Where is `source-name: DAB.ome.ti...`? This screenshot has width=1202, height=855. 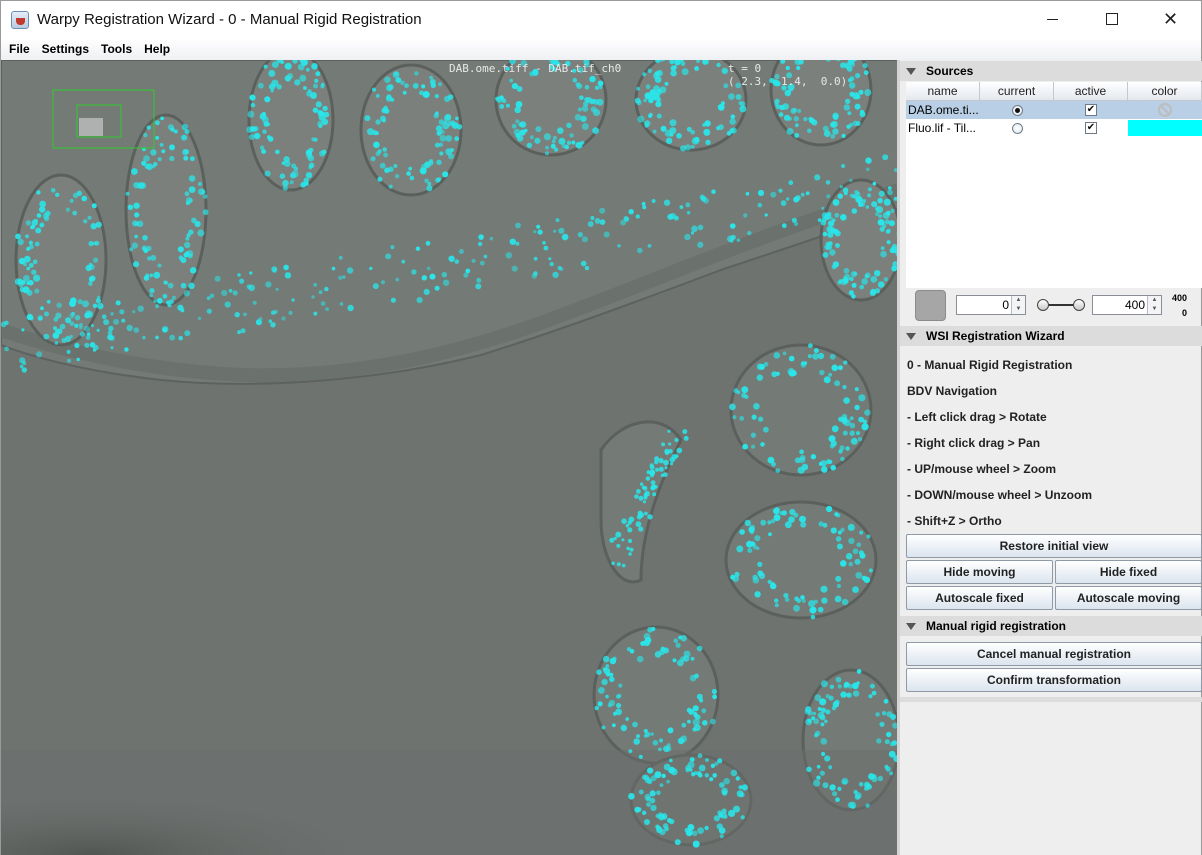
source-name: DAB.ome.ti... is located at coordinates (943, 110).